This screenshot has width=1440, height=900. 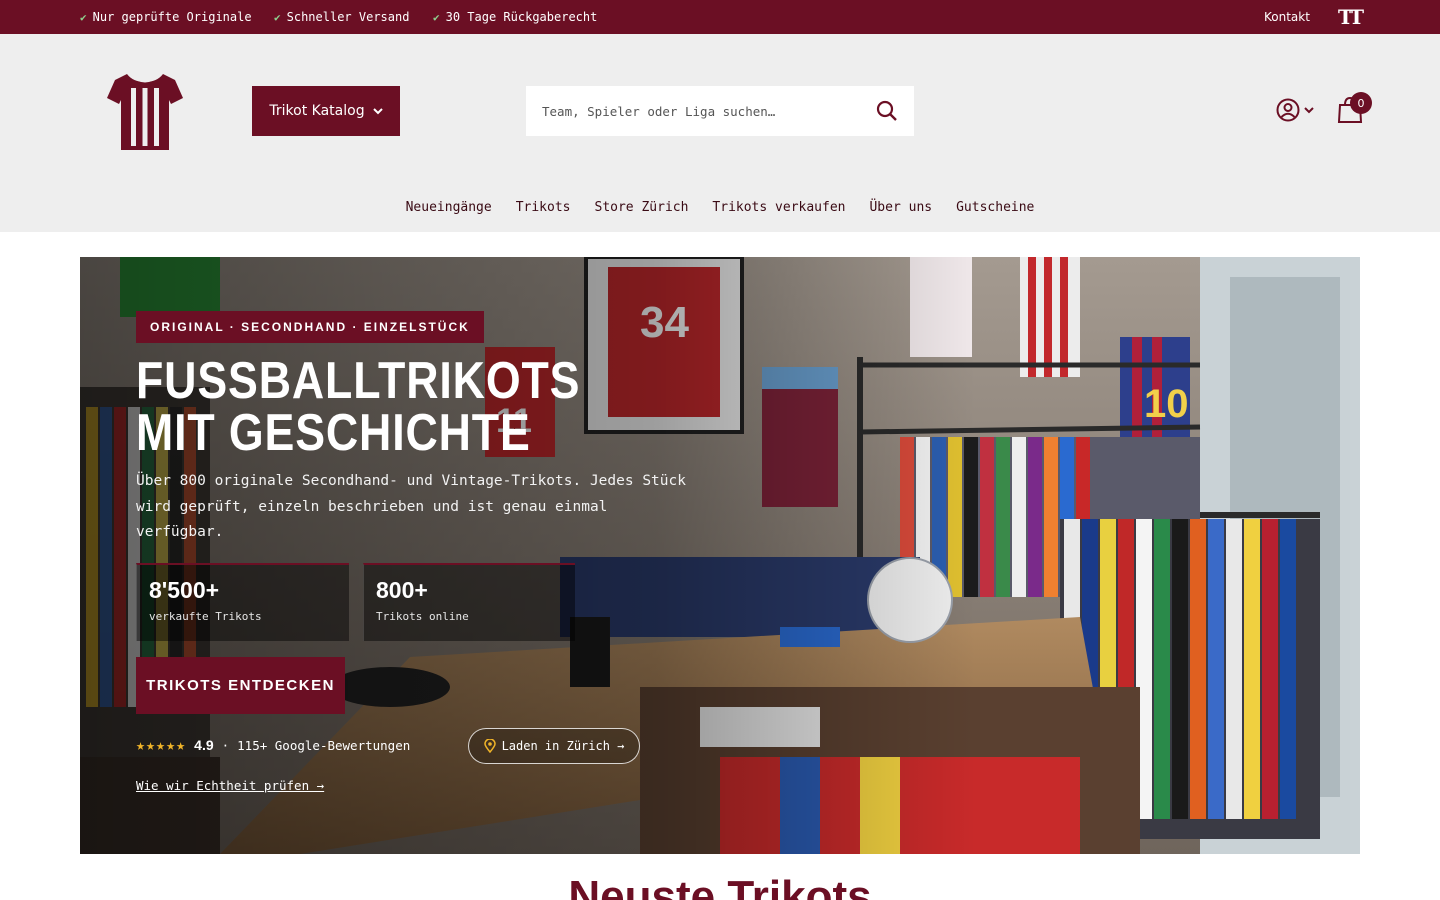 I want to click on usp-label: 30 Tage Rückgaberecht, so click(x=521, y=17).